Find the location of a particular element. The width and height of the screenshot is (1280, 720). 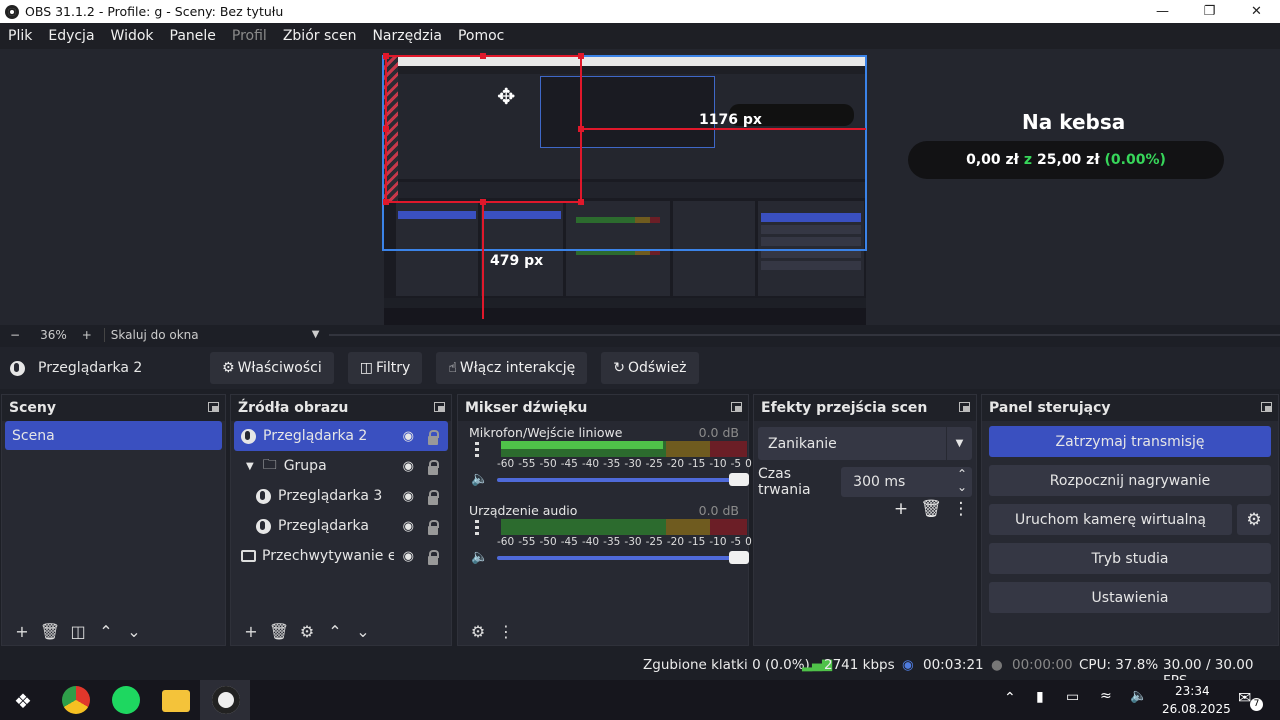

clock-date: 26.08.2025 is located at coordinates (1196, 709).